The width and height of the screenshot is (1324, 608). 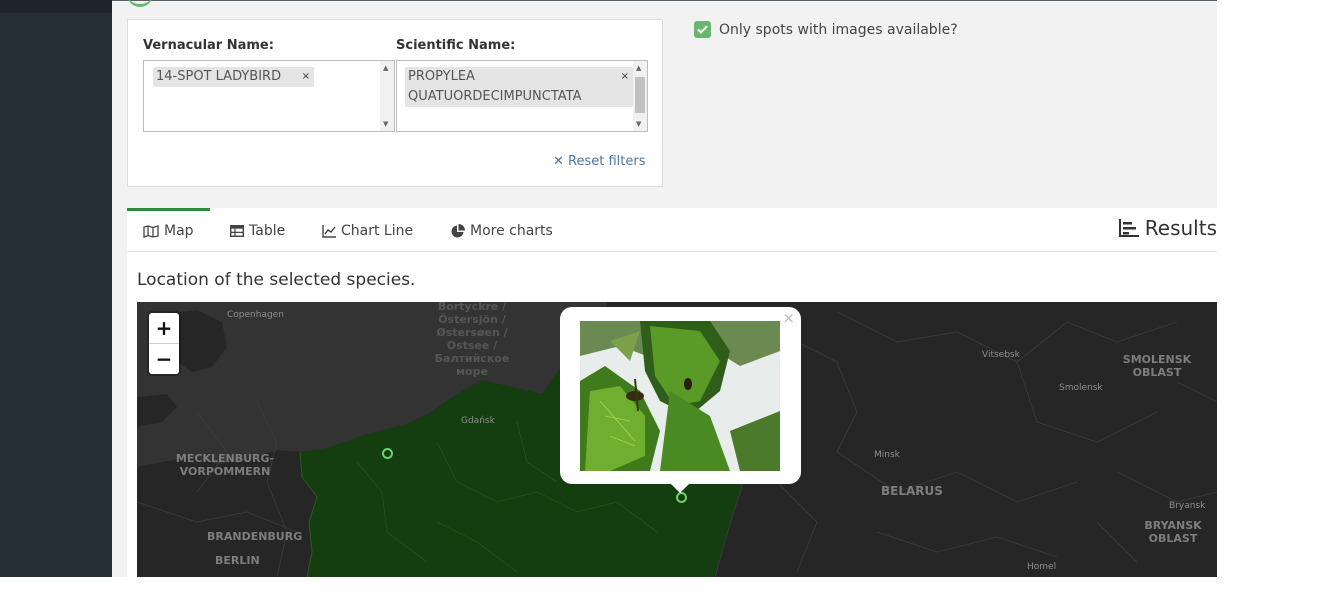 What do you see at coordinates (472, 371) in the screenshot?
I see `baltic-line-6: море` at bounding box center [472, 371].